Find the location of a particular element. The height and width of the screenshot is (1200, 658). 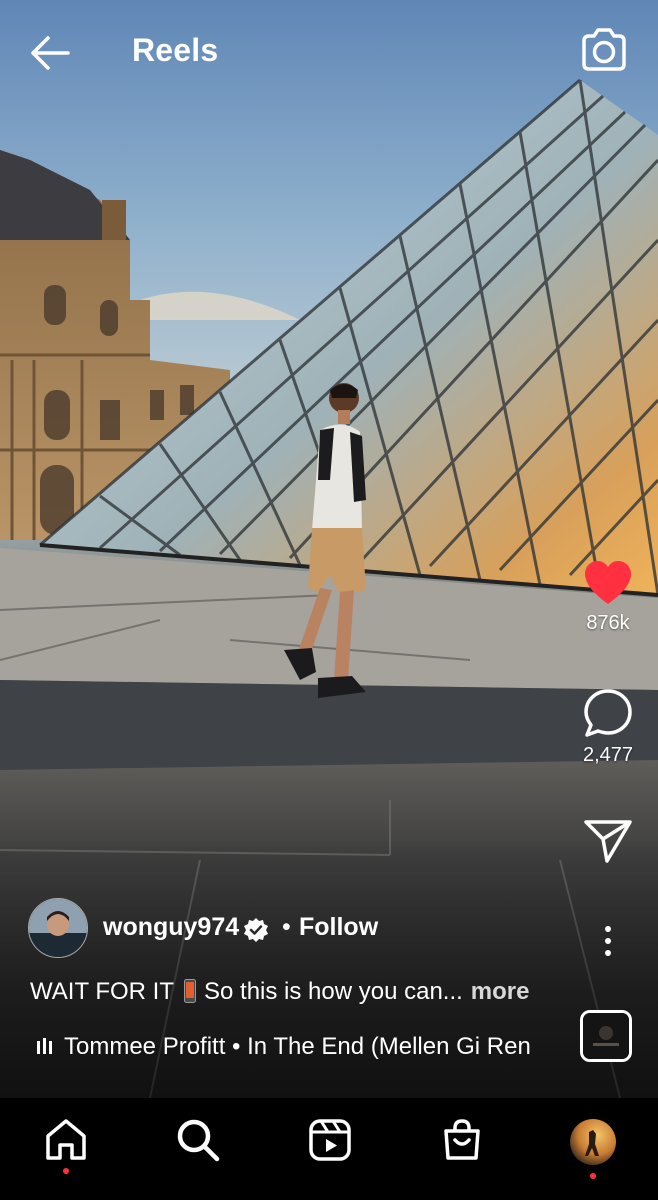

bottom-navigation is located at coordinates (329, 1149).